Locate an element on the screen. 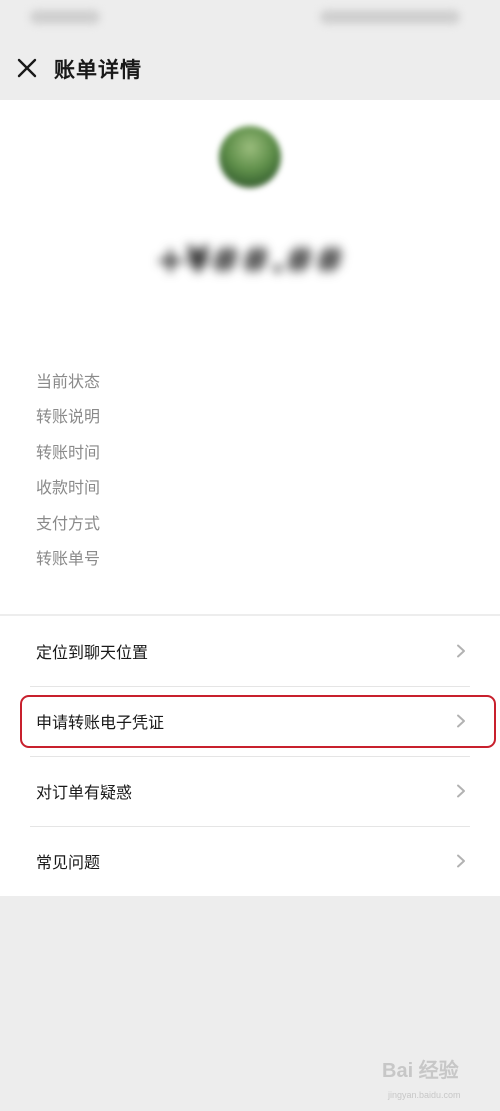  action-locate-chat: 定位到聊天位置 is located at coordinates (250, 651).